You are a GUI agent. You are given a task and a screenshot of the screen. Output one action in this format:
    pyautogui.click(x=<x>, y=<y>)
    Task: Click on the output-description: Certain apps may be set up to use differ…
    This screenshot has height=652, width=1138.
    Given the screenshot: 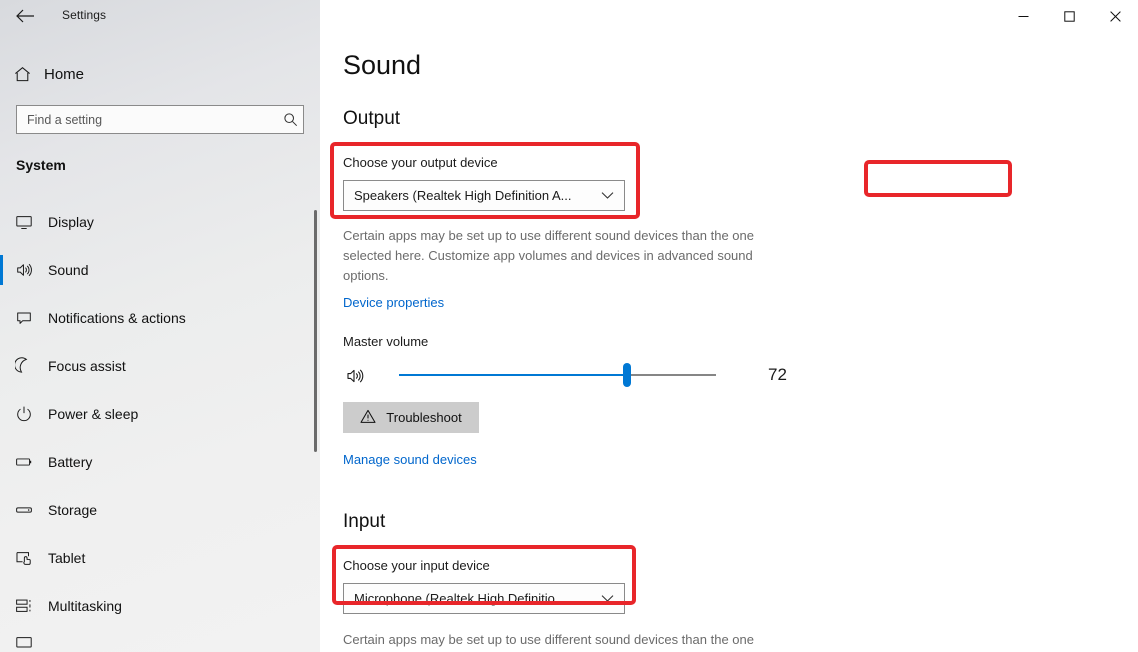 What is the action you would take?
    pyautogui.click(x=548, y=255)
    